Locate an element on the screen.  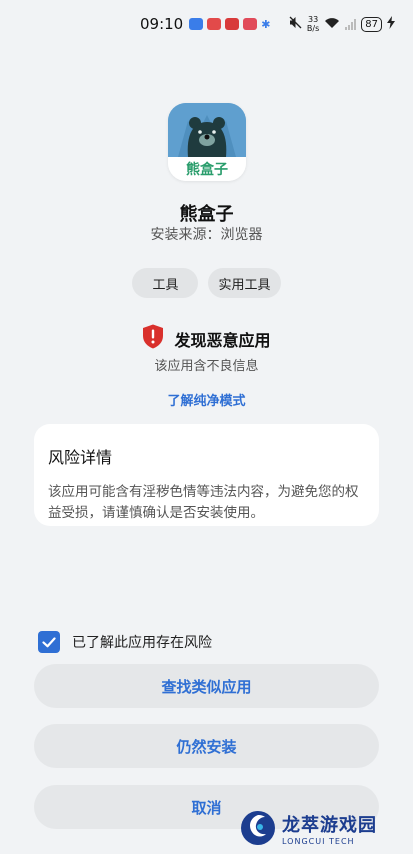
acknowledge-risk-row: 已了解此应用存在风险 is located at coordinates (125, 642).